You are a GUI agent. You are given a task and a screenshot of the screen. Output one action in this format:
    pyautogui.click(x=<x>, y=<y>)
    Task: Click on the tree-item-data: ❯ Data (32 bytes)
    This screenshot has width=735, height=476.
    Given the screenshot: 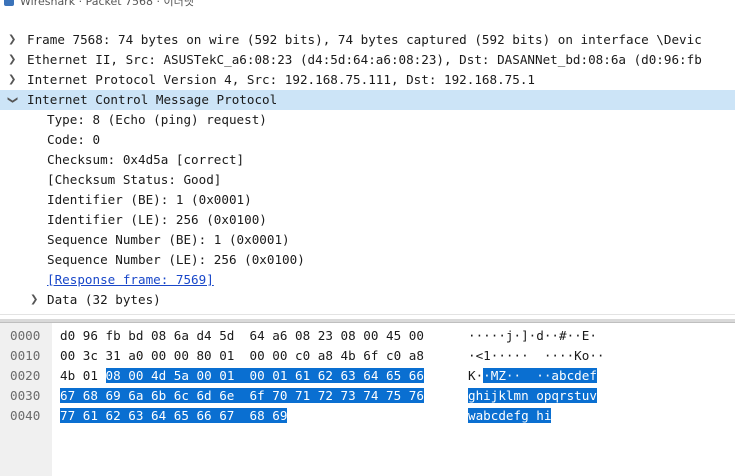 What is the action you would take?
    pyautogui.click(x=95, y=300)
    